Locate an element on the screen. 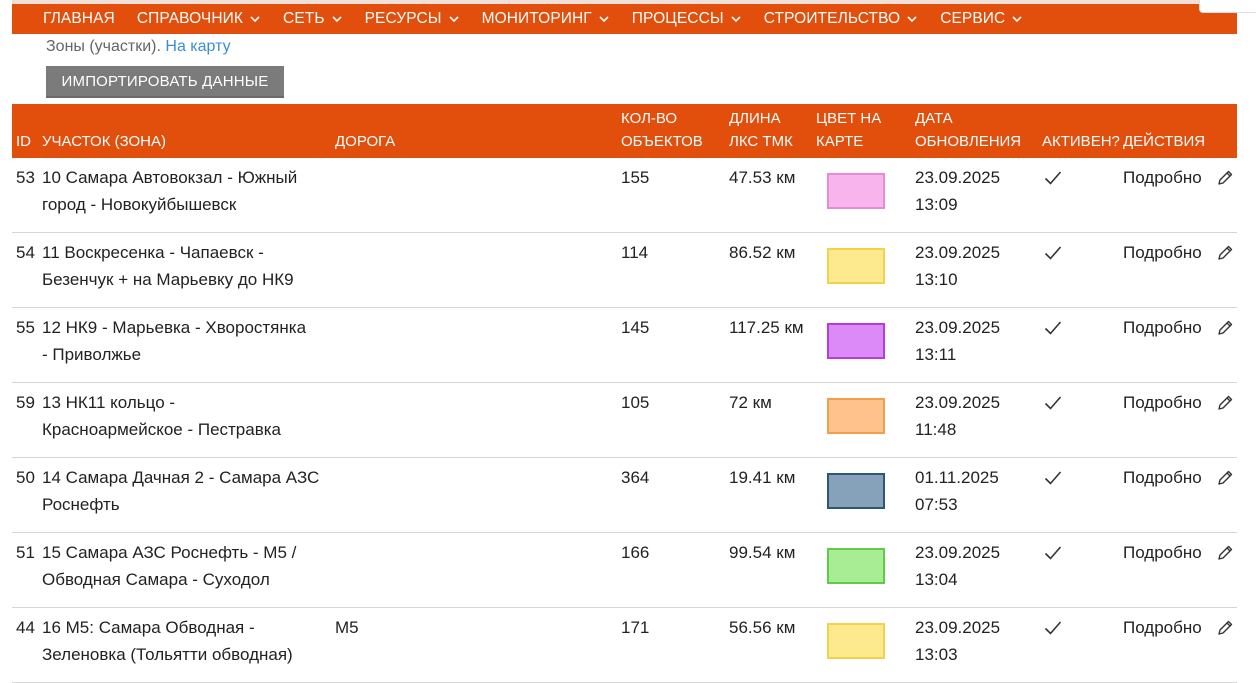 The image size is (1256, 683). header-id: ID is located at coordinates (23, 141).